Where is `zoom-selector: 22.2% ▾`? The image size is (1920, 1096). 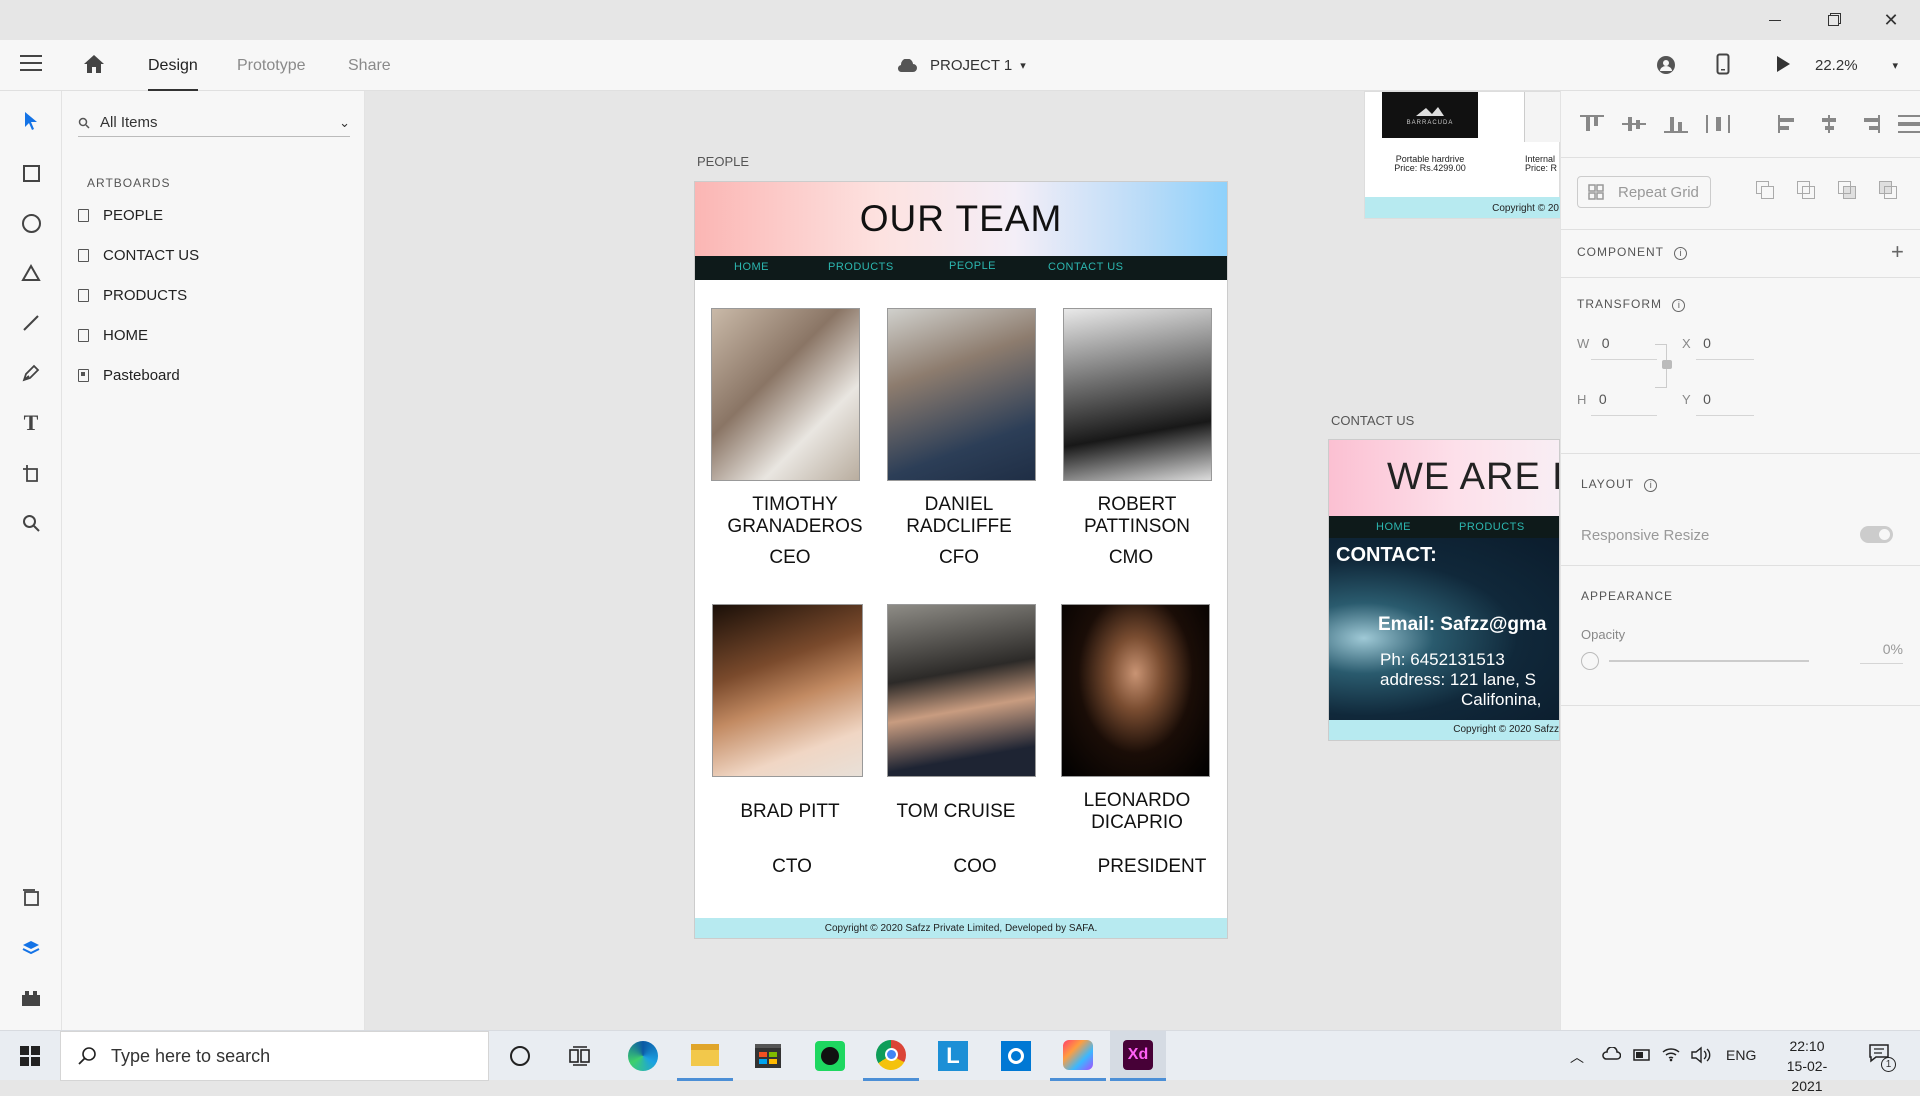
zoom-selector: 22.2% ▾ is located at coordinates (1856, 65).